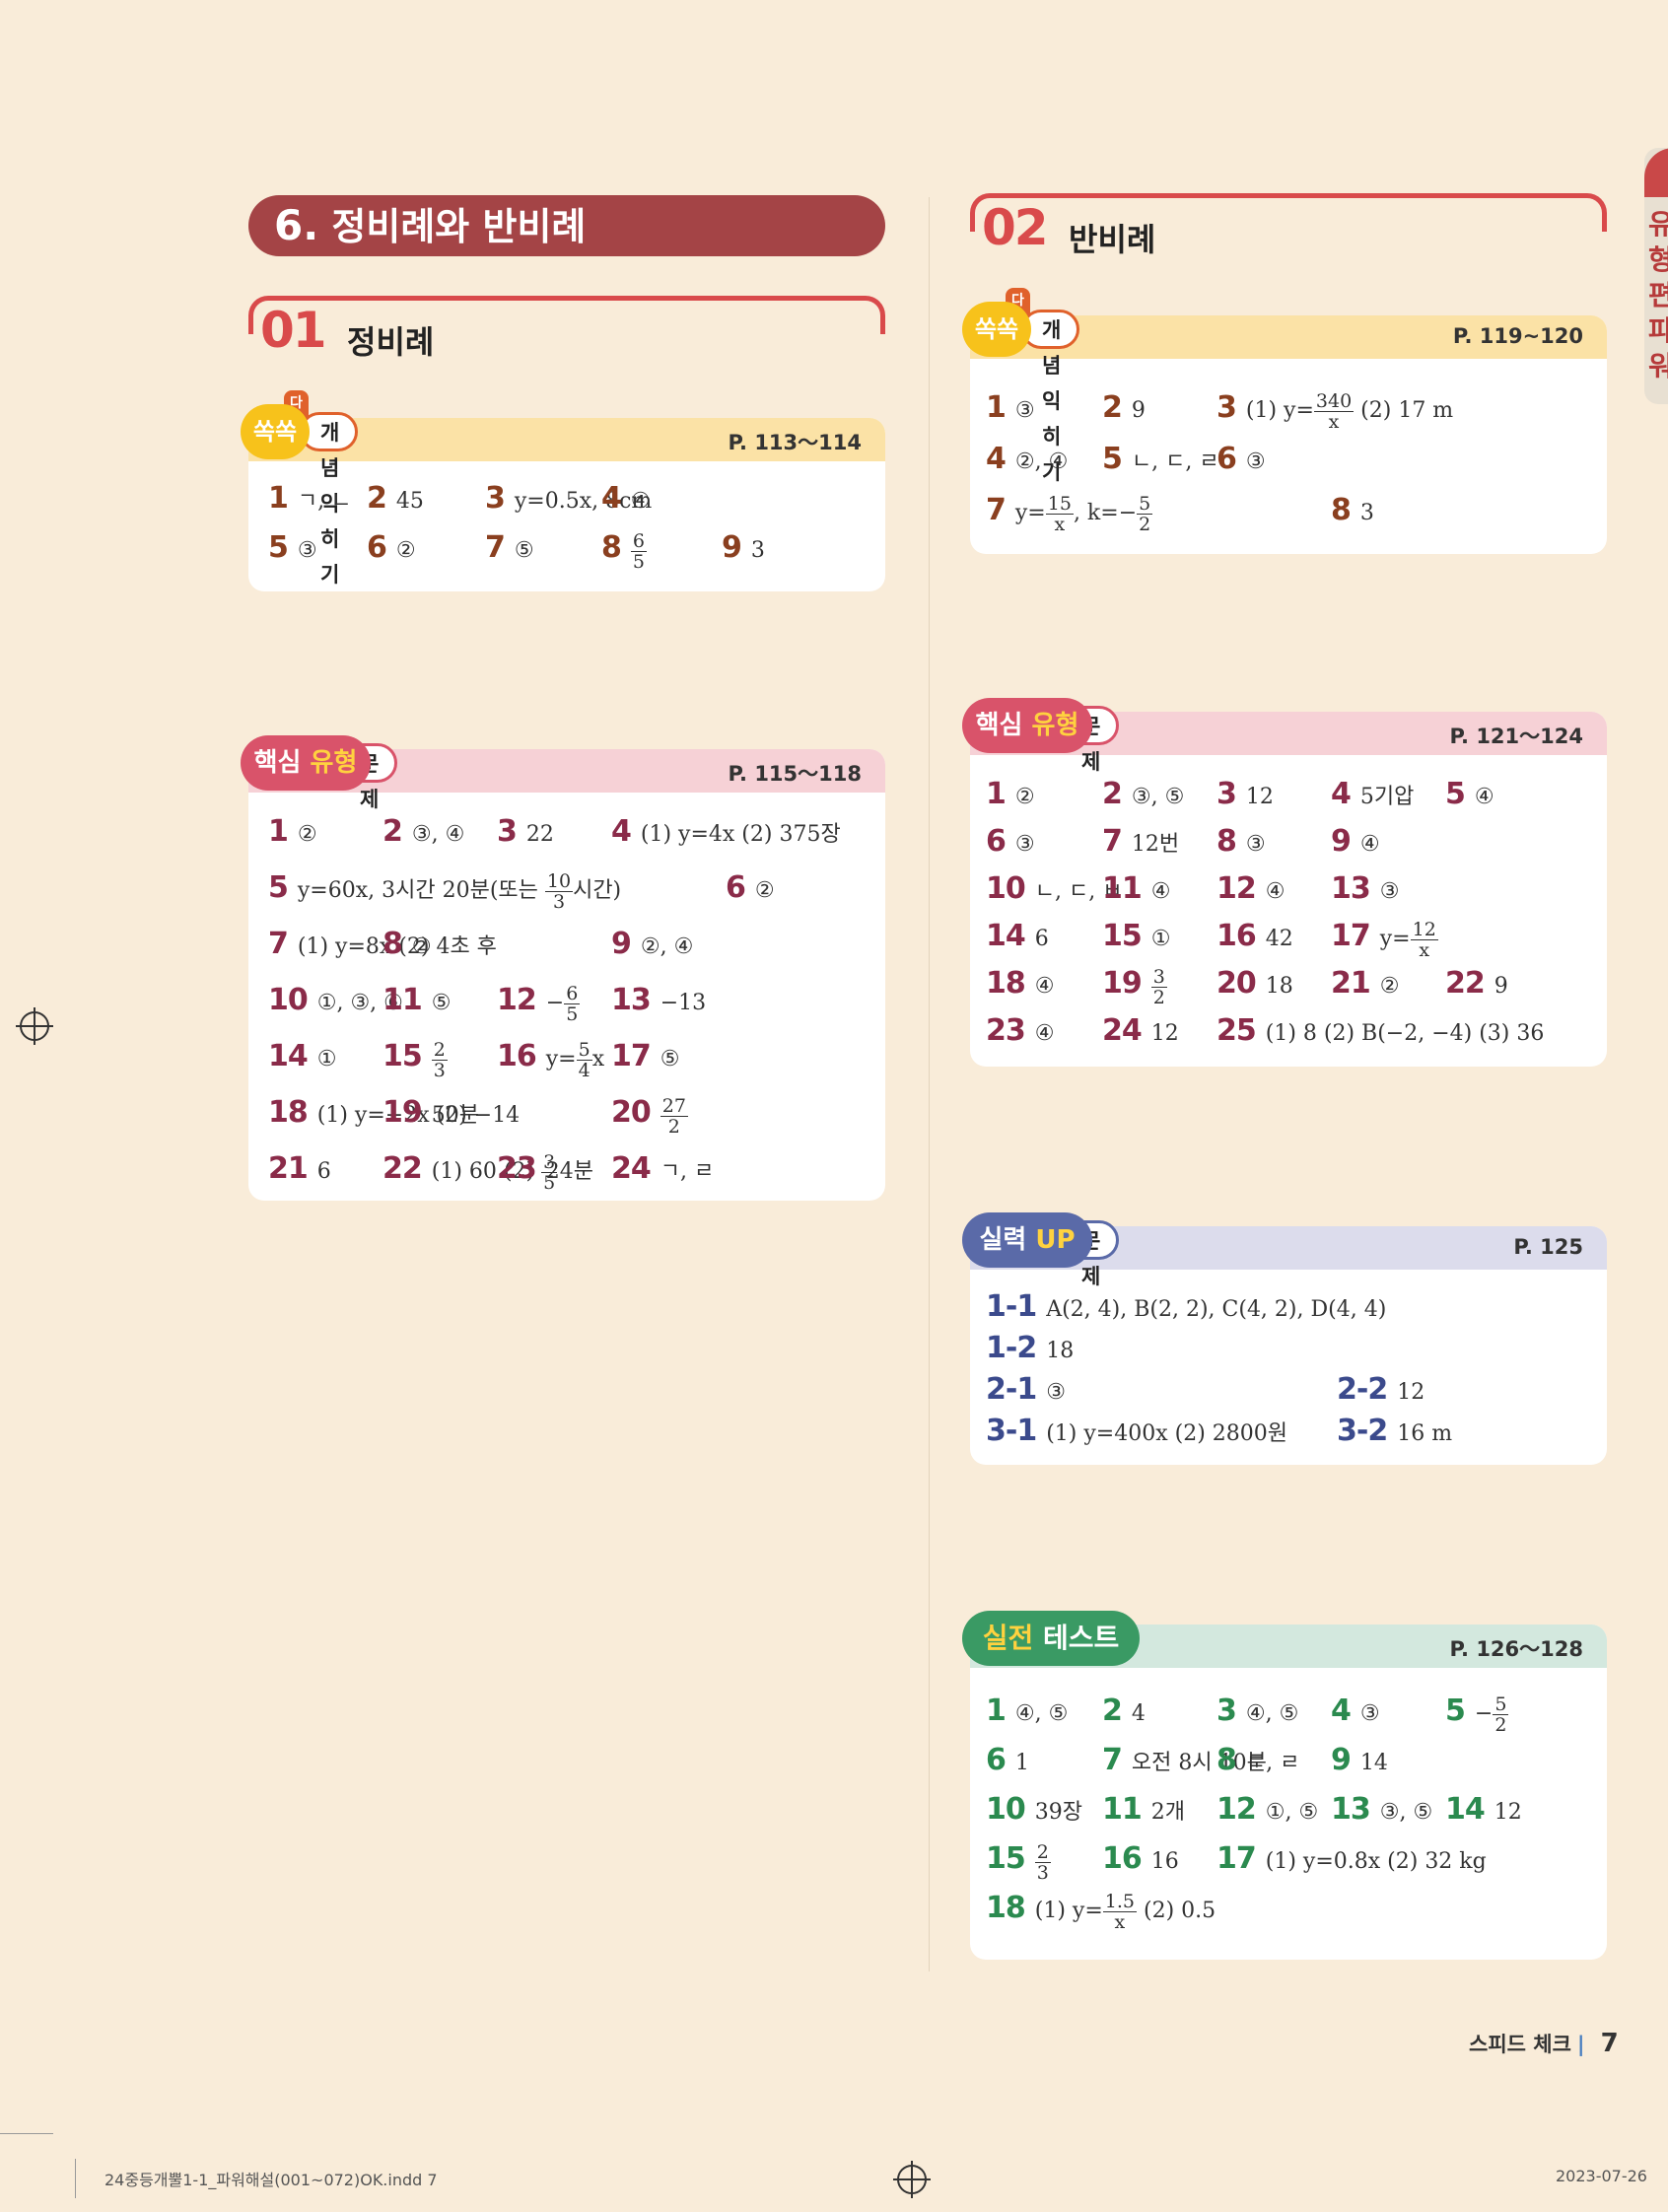 The width and height of the screenshot is (1668, 2212). I want to click on answer-item: 1-2 18, so click(1030, 1350).